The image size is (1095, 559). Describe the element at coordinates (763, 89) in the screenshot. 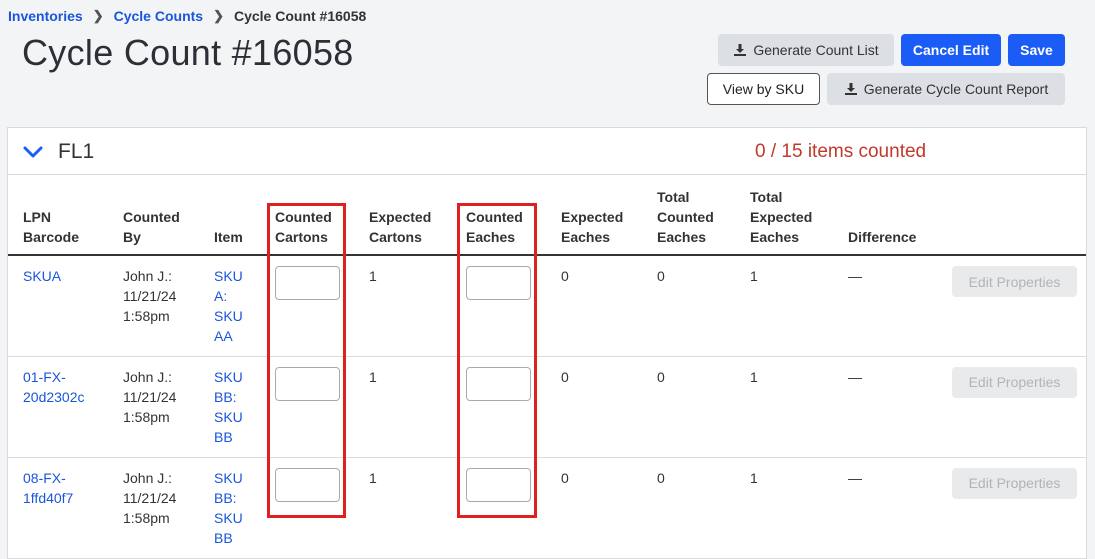

I see `view-by-sku-button: View by SKU` at that location.